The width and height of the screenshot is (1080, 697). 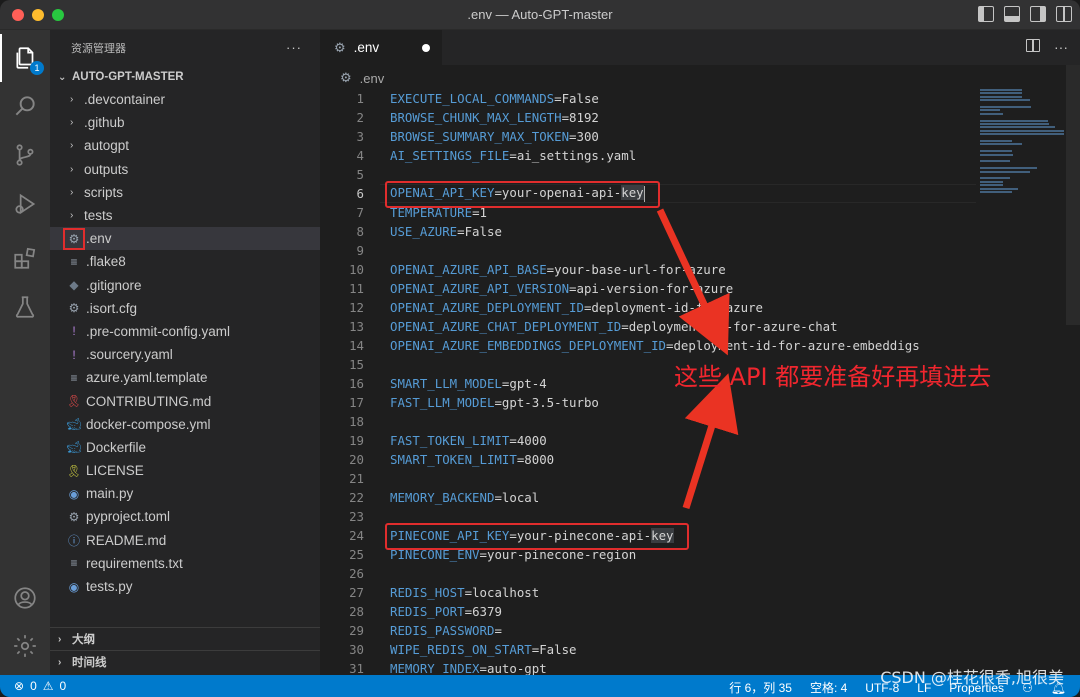 What do you see at coordinates (185, 261) in the screenshot?
I see `file-item: ≡ .flake8` at bounding box center [185, 261].